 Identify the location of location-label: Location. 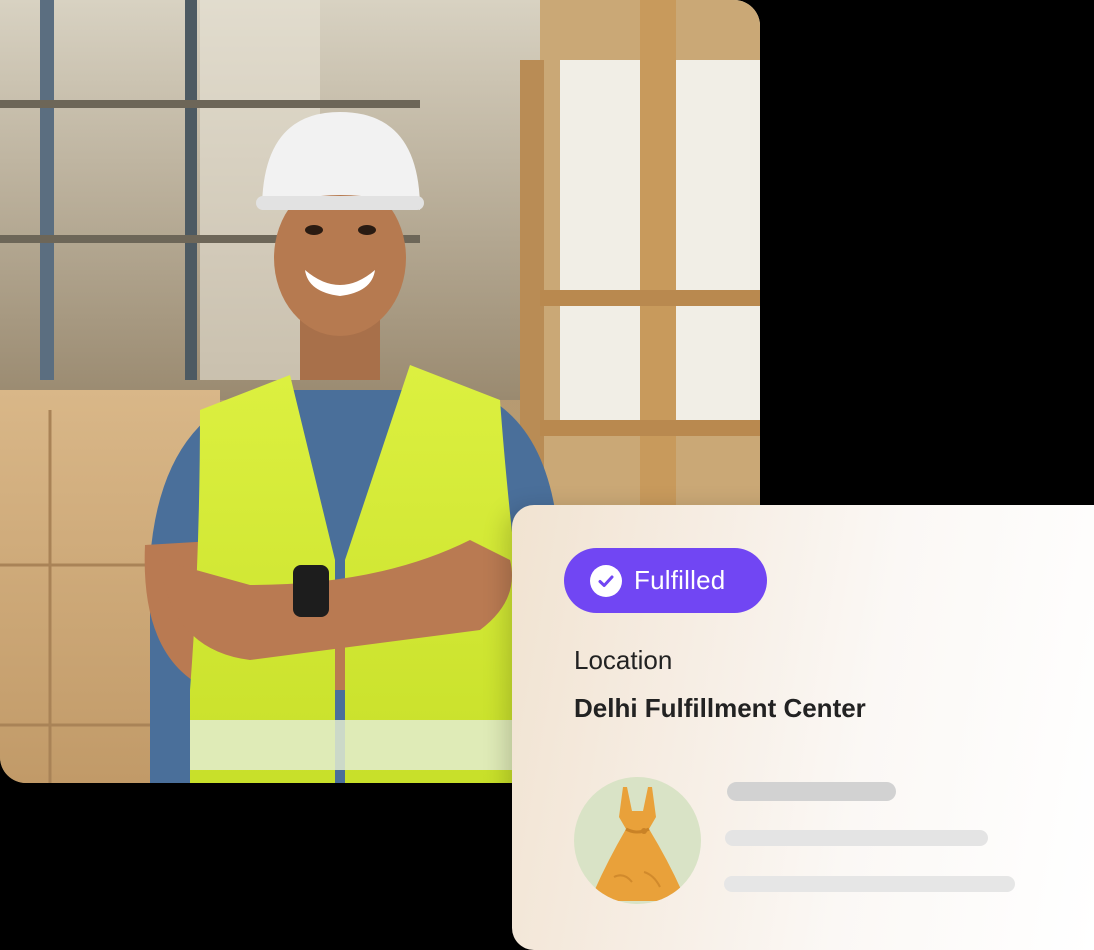
(623, 660).